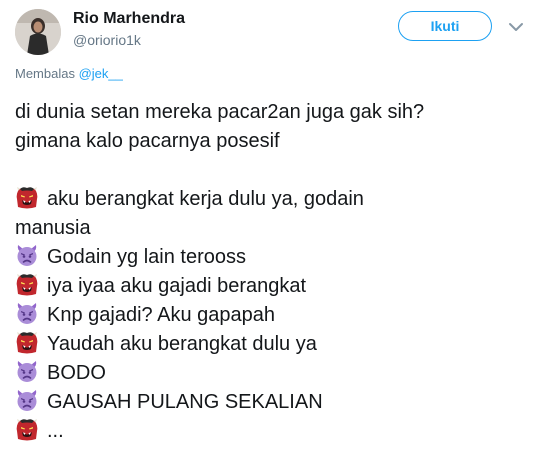 This screenshot has height=452, width=545. I want to click on avatar, so click(38, 32).